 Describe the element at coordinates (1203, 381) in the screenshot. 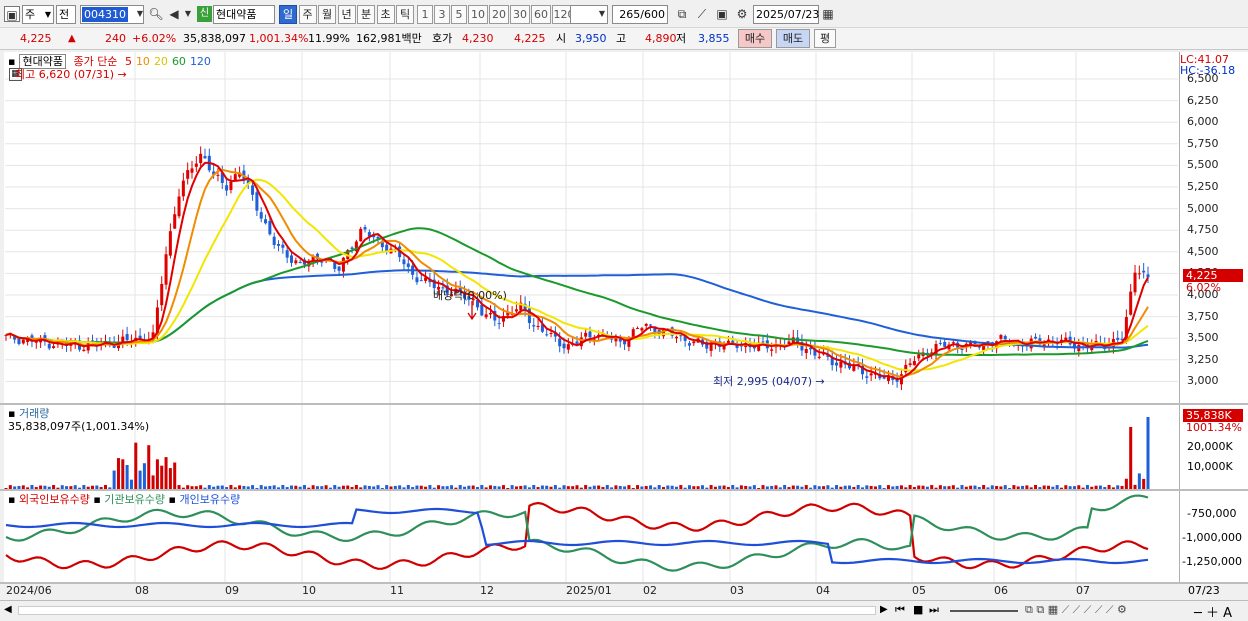

I see `price-tick: 3,000` at that location.